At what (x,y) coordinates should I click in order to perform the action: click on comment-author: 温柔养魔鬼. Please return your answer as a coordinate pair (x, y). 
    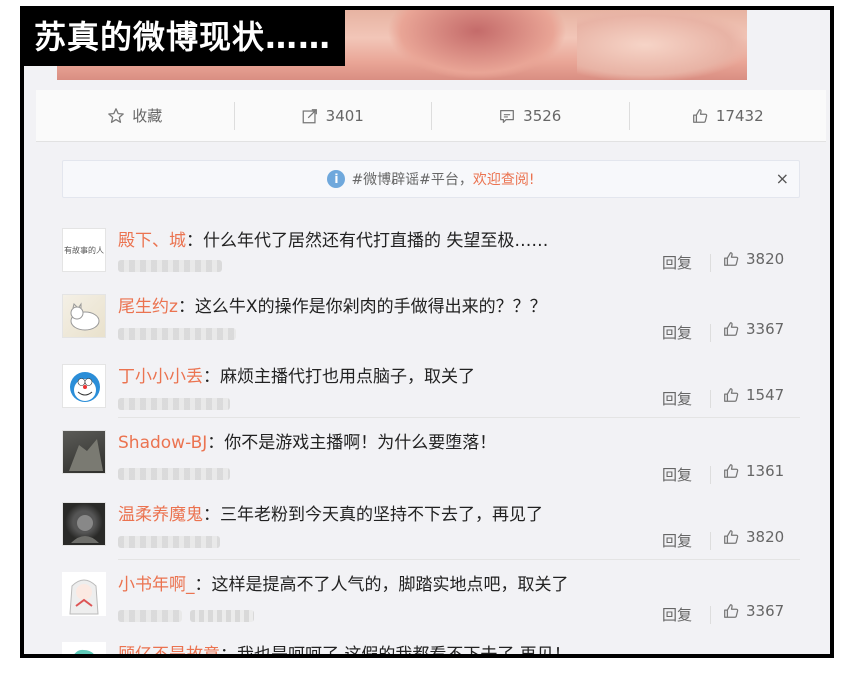
    Looking at the image, I should click on (160, 515).